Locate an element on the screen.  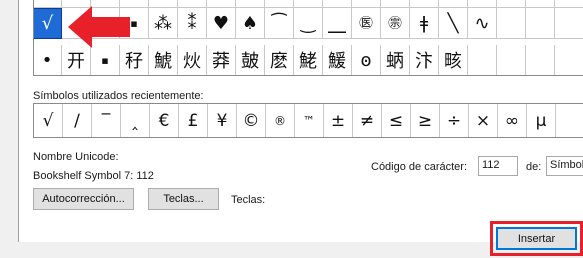
recent-symbol: ∕ is located at coordinates (77, 120).